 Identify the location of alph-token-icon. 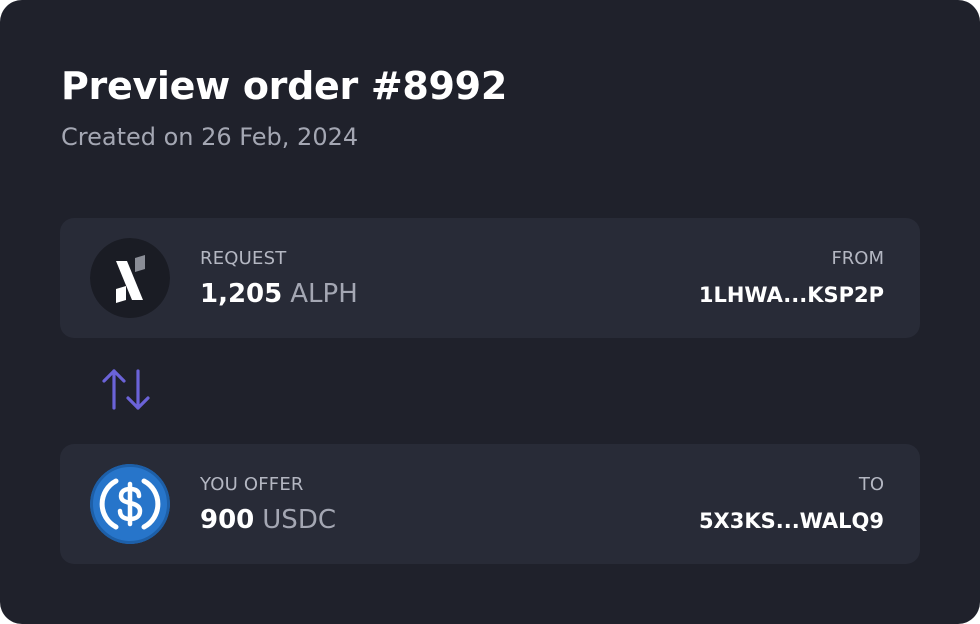
(130, 278).